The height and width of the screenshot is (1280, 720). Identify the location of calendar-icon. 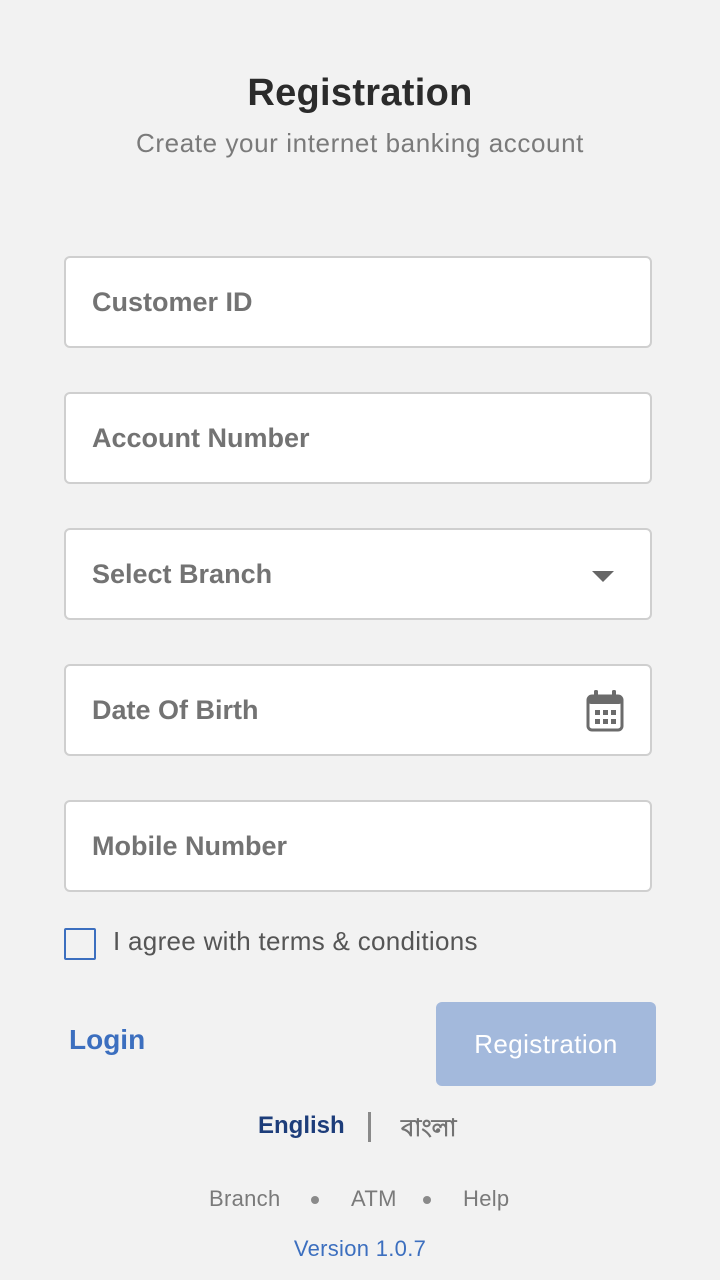
(605, 711).